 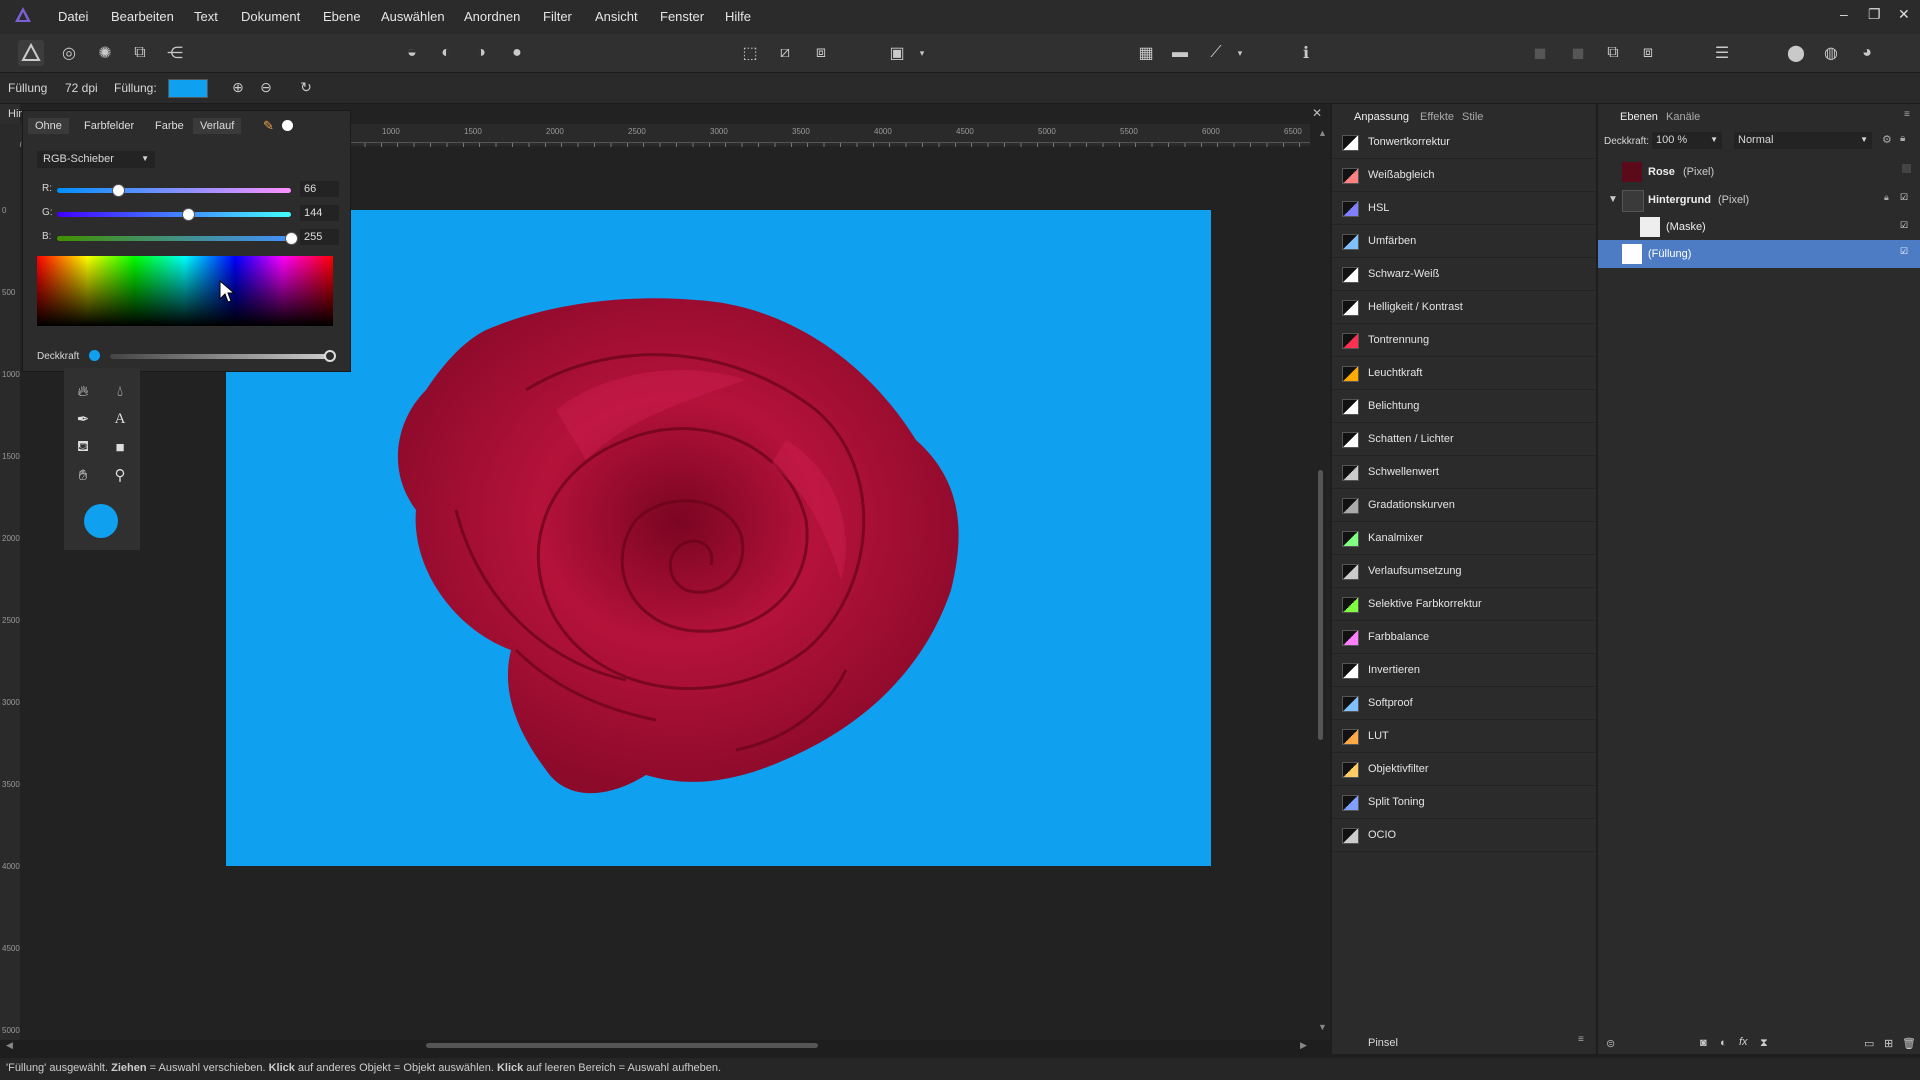 I want to click on persona-develop-icon: ✺, so click(x=105, y=53).